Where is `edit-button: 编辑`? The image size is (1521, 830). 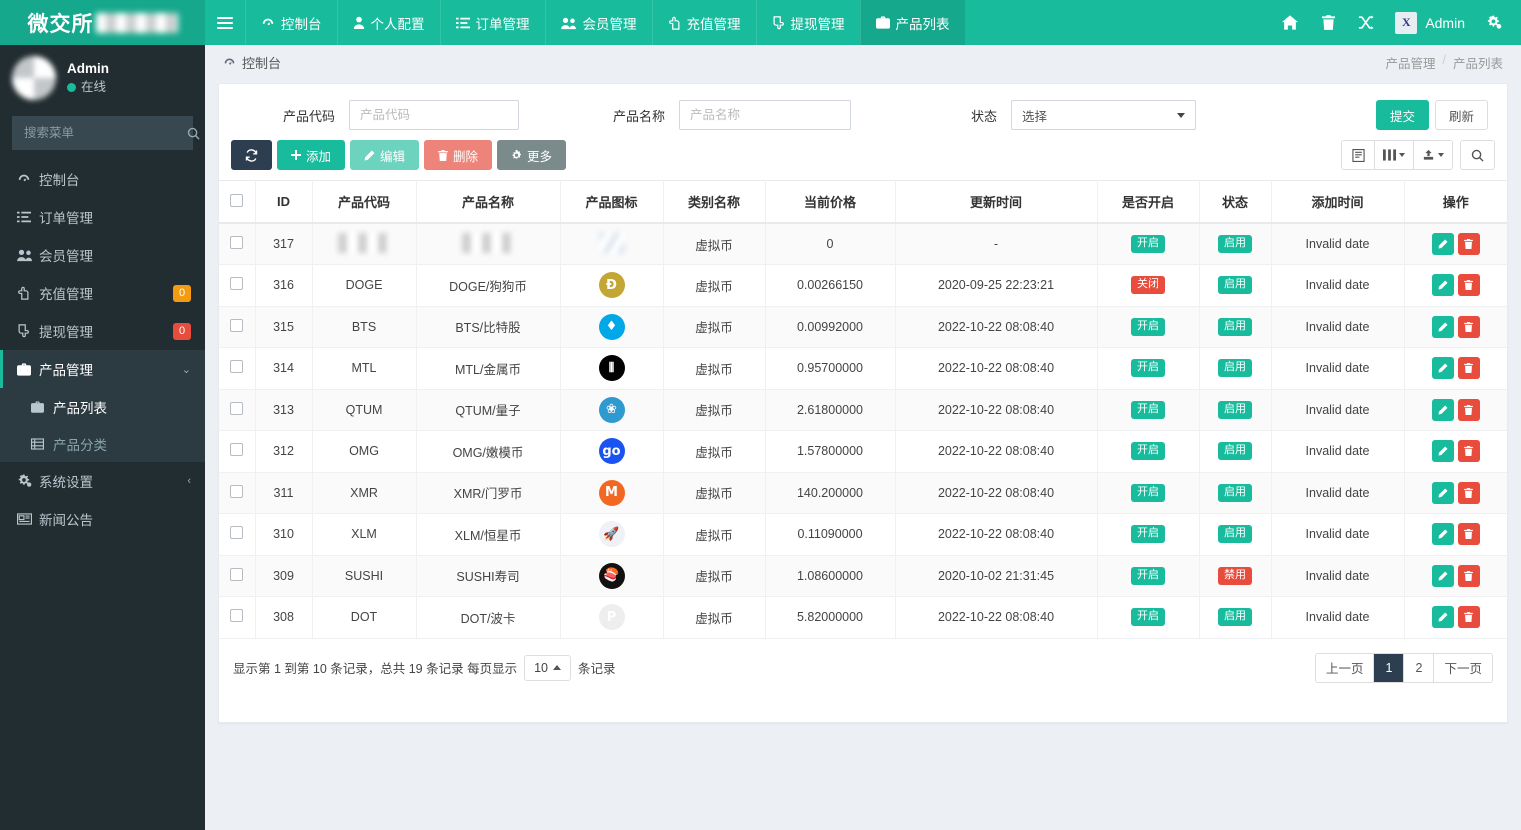
edit-button: 编辑 is located at coordinates (385, 155).